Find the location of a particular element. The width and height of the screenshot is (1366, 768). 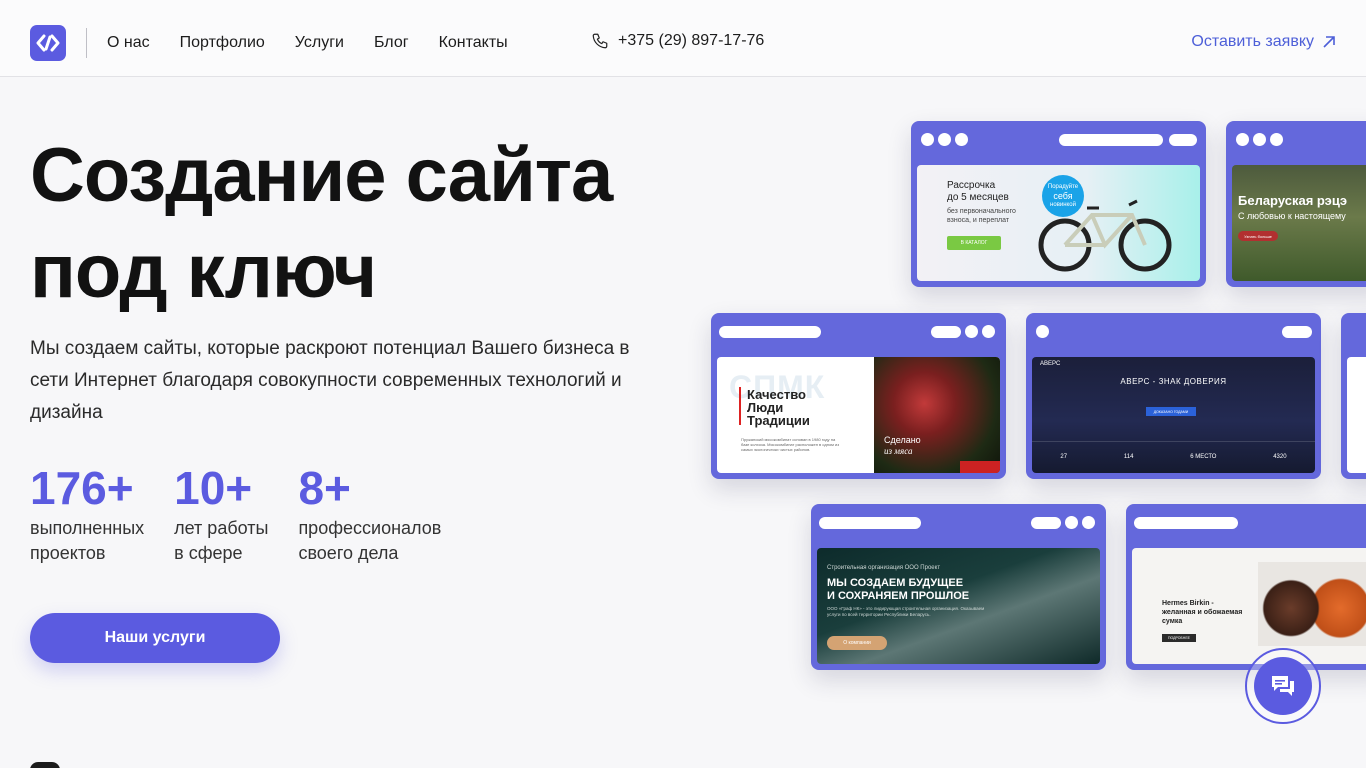

chat-widget is located at coordinates (1283, 686).